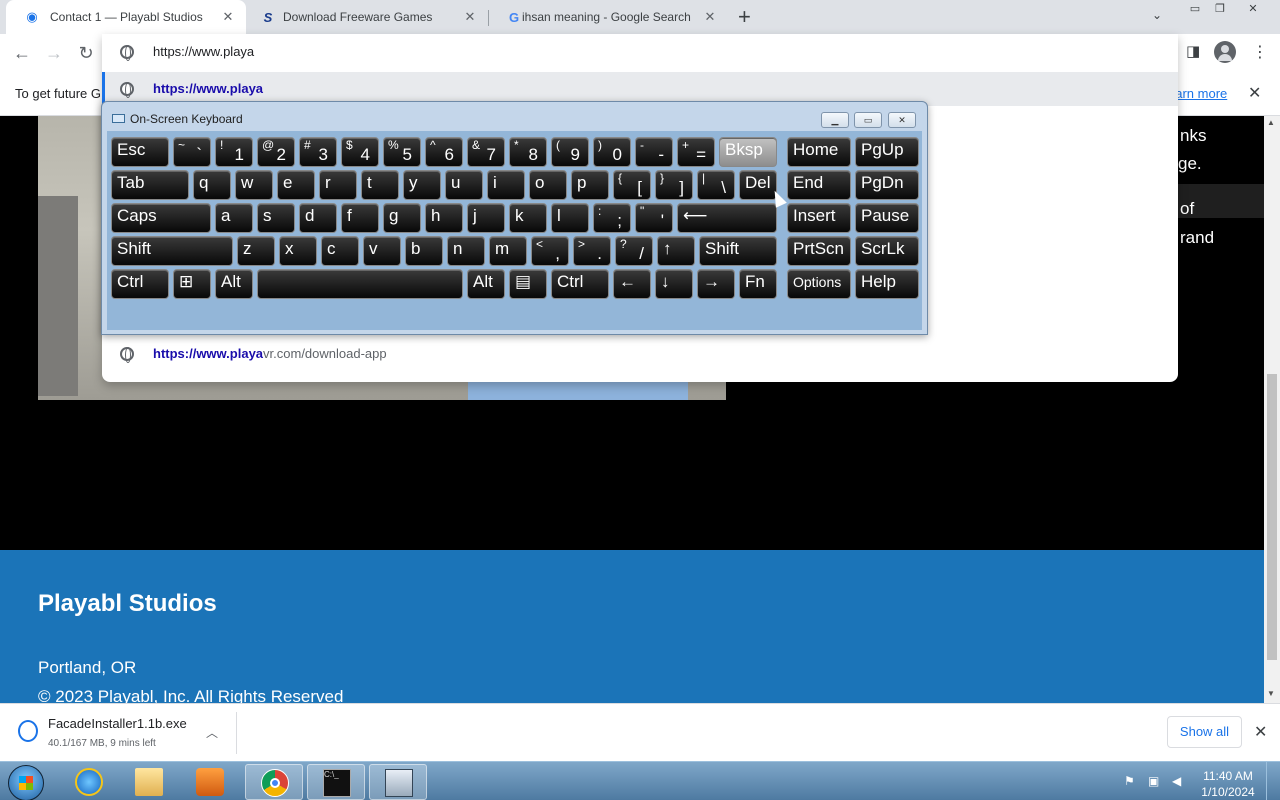 This screenshot has width=1280, height=800. What do you see at coordinates (486, 284) in the screenshot?
I see `key-alt: Alt` at bounding box center [486, 284].